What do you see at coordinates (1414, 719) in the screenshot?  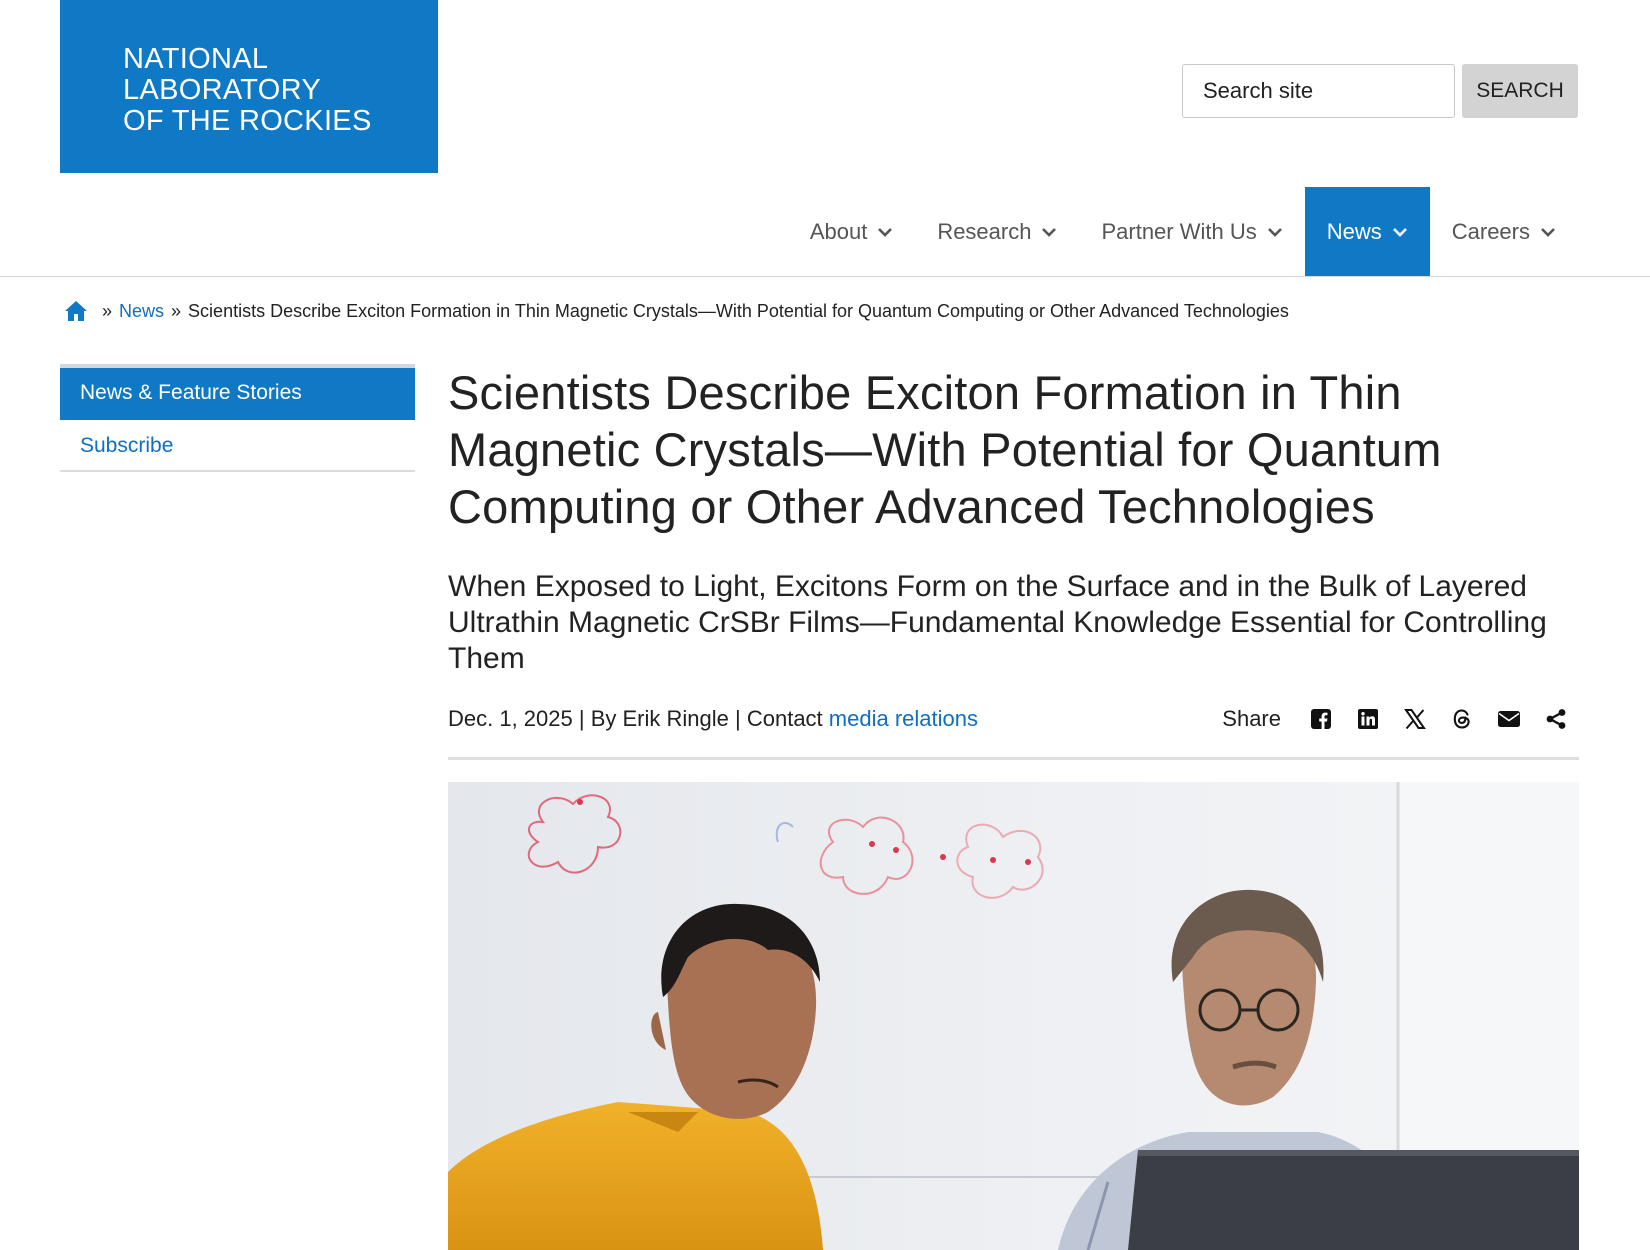 I see `x-icon` at bounding box center [1414, 719].